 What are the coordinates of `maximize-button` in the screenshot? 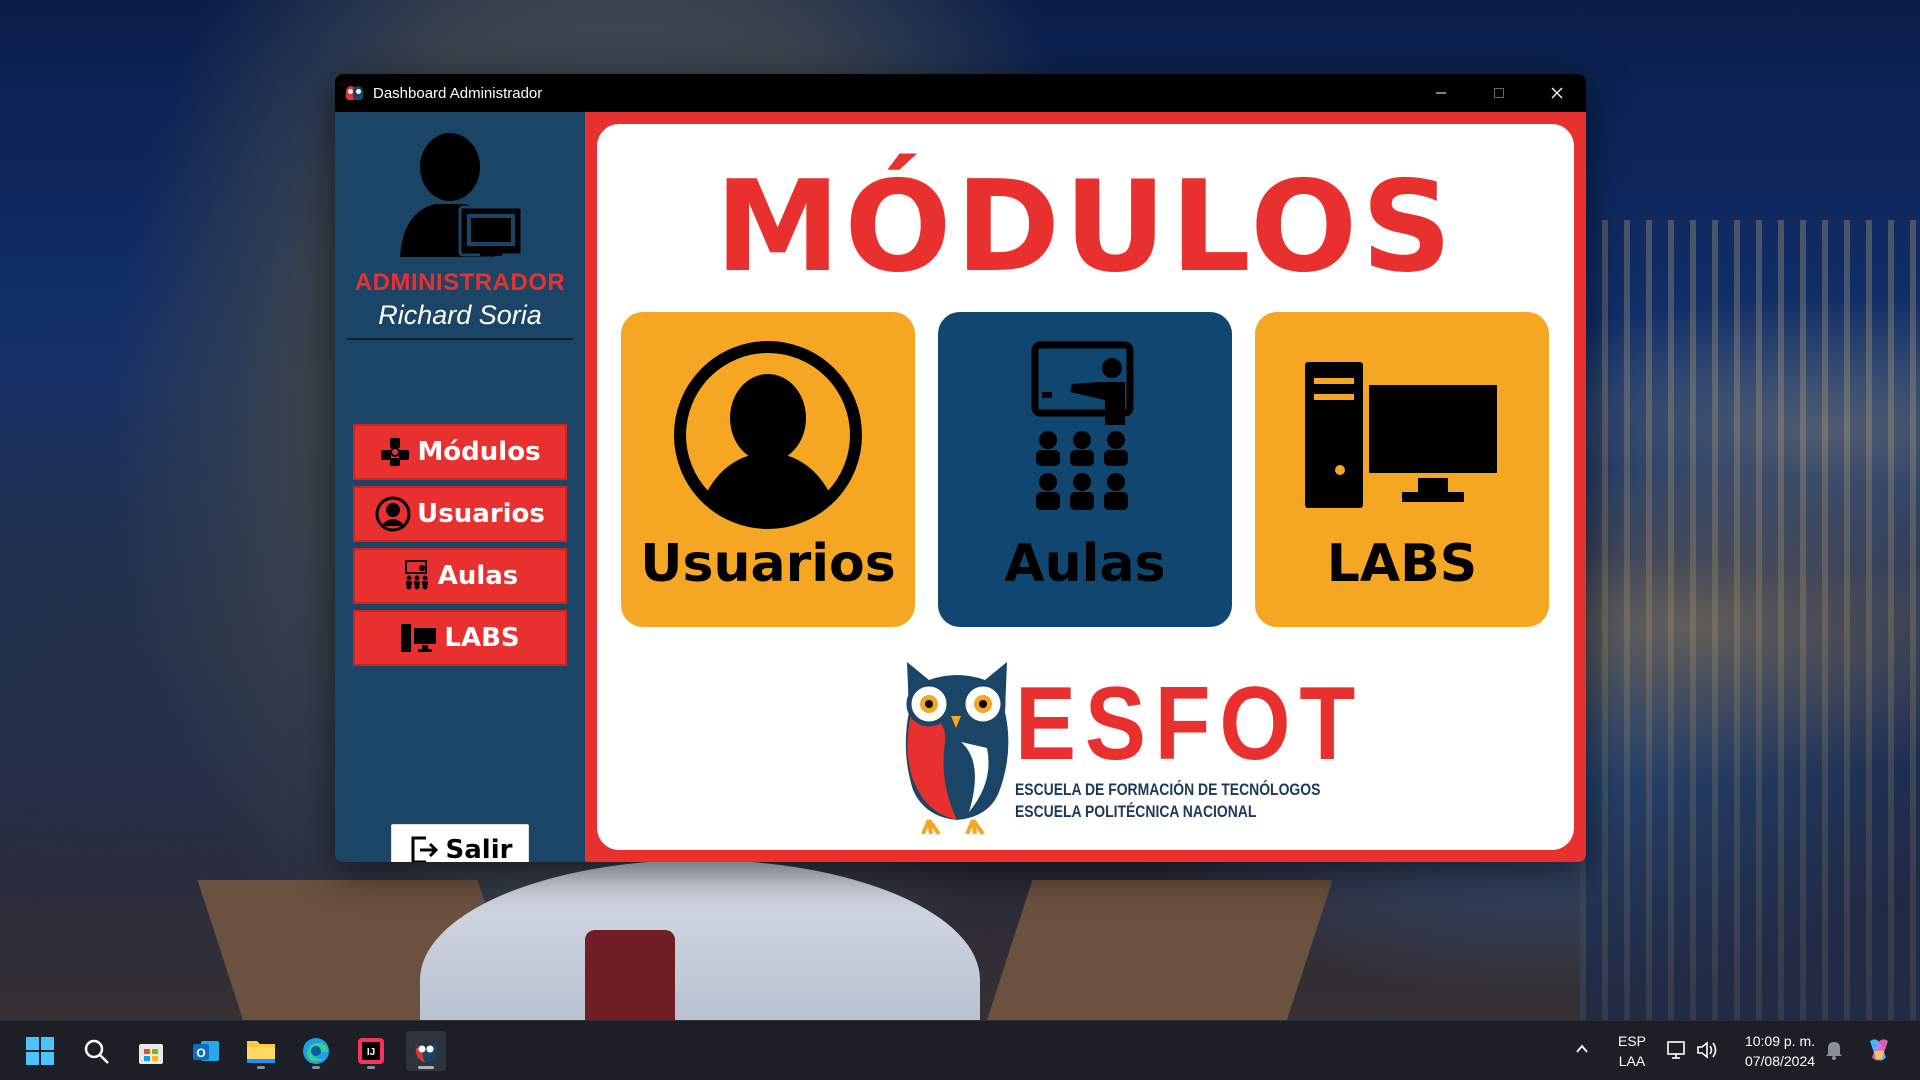 It's located at (1499, 93).